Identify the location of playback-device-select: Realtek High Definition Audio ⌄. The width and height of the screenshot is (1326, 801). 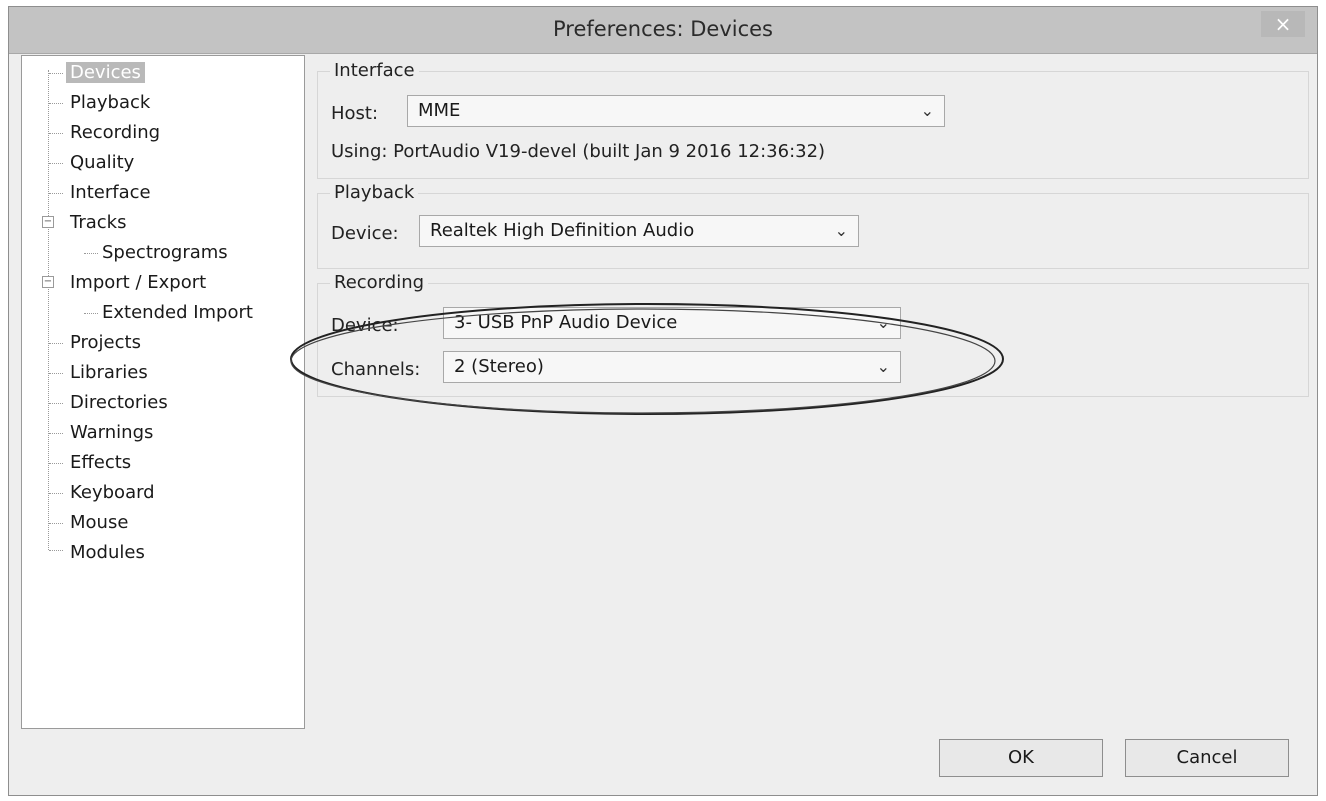
(639, 231).